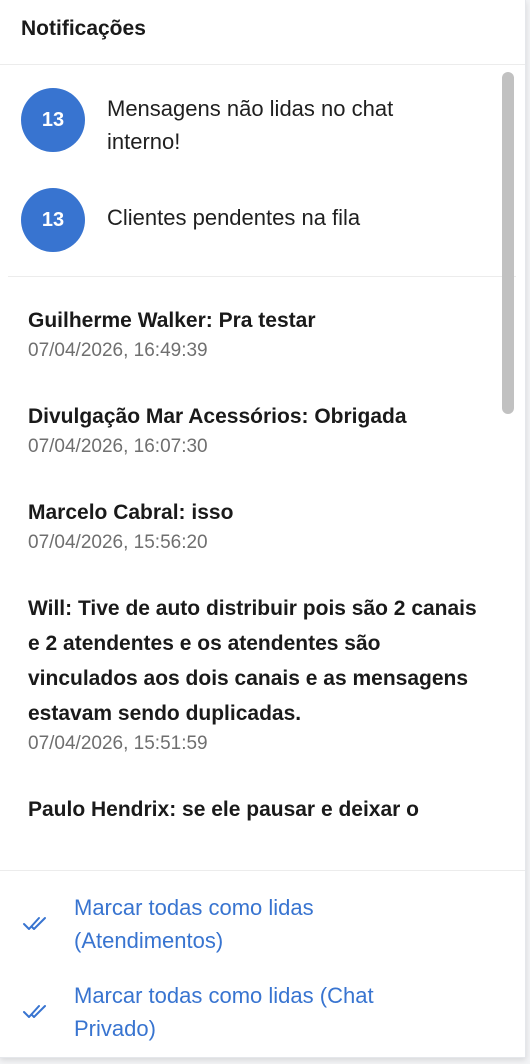  I want to click on mark-all-read-attendances-button: Marcar todas como lidas (Atendimentos), so click(262, 924).